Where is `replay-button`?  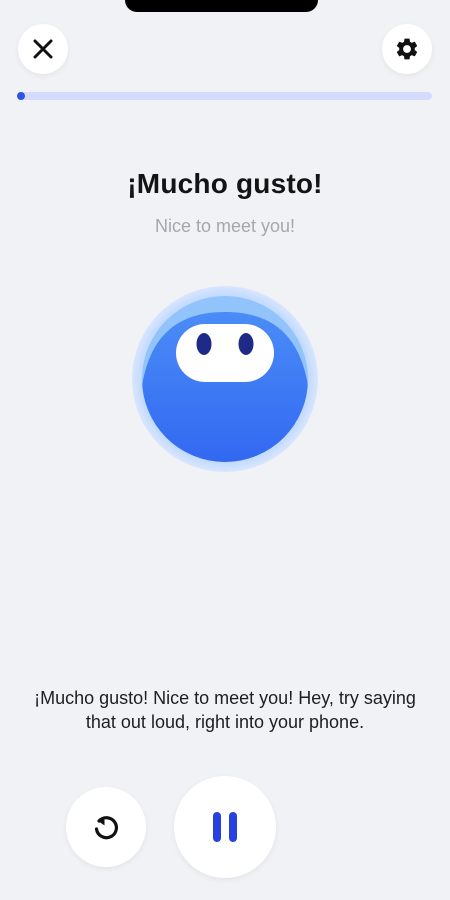 replay-button is located at coordinates (106, 827).